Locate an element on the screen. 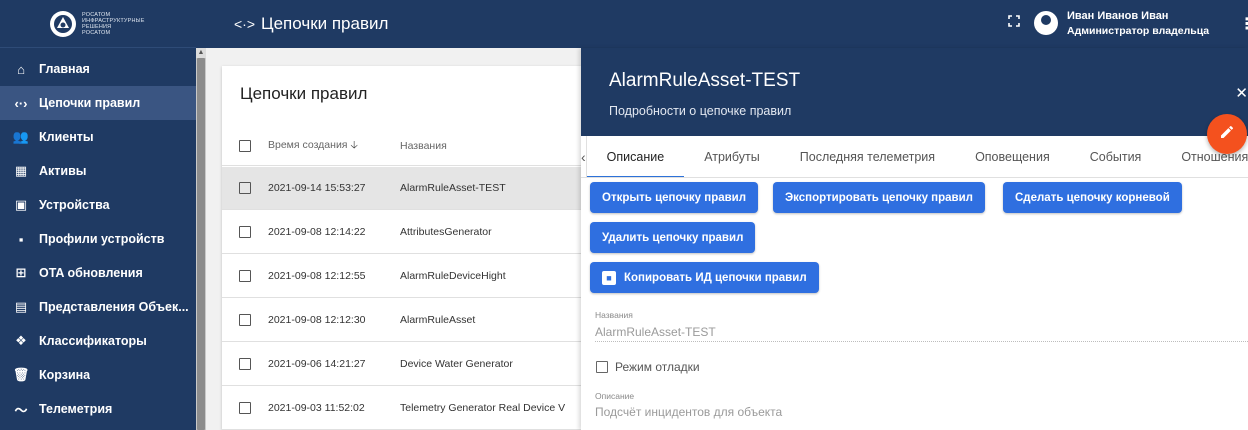  tab-attributes: Атрибуты is located at coordinates (732, 156).